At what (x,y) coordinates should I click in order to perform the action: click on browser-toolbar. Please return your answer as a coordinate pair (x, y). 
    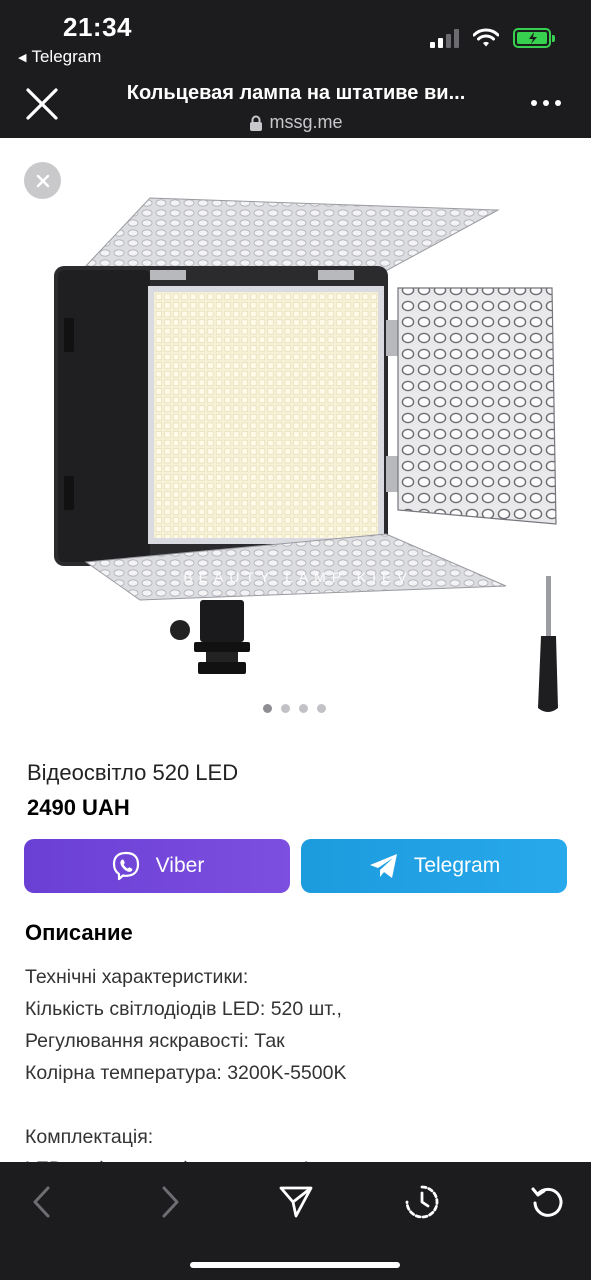
    Looking at the image, I should click on (295, 1221).